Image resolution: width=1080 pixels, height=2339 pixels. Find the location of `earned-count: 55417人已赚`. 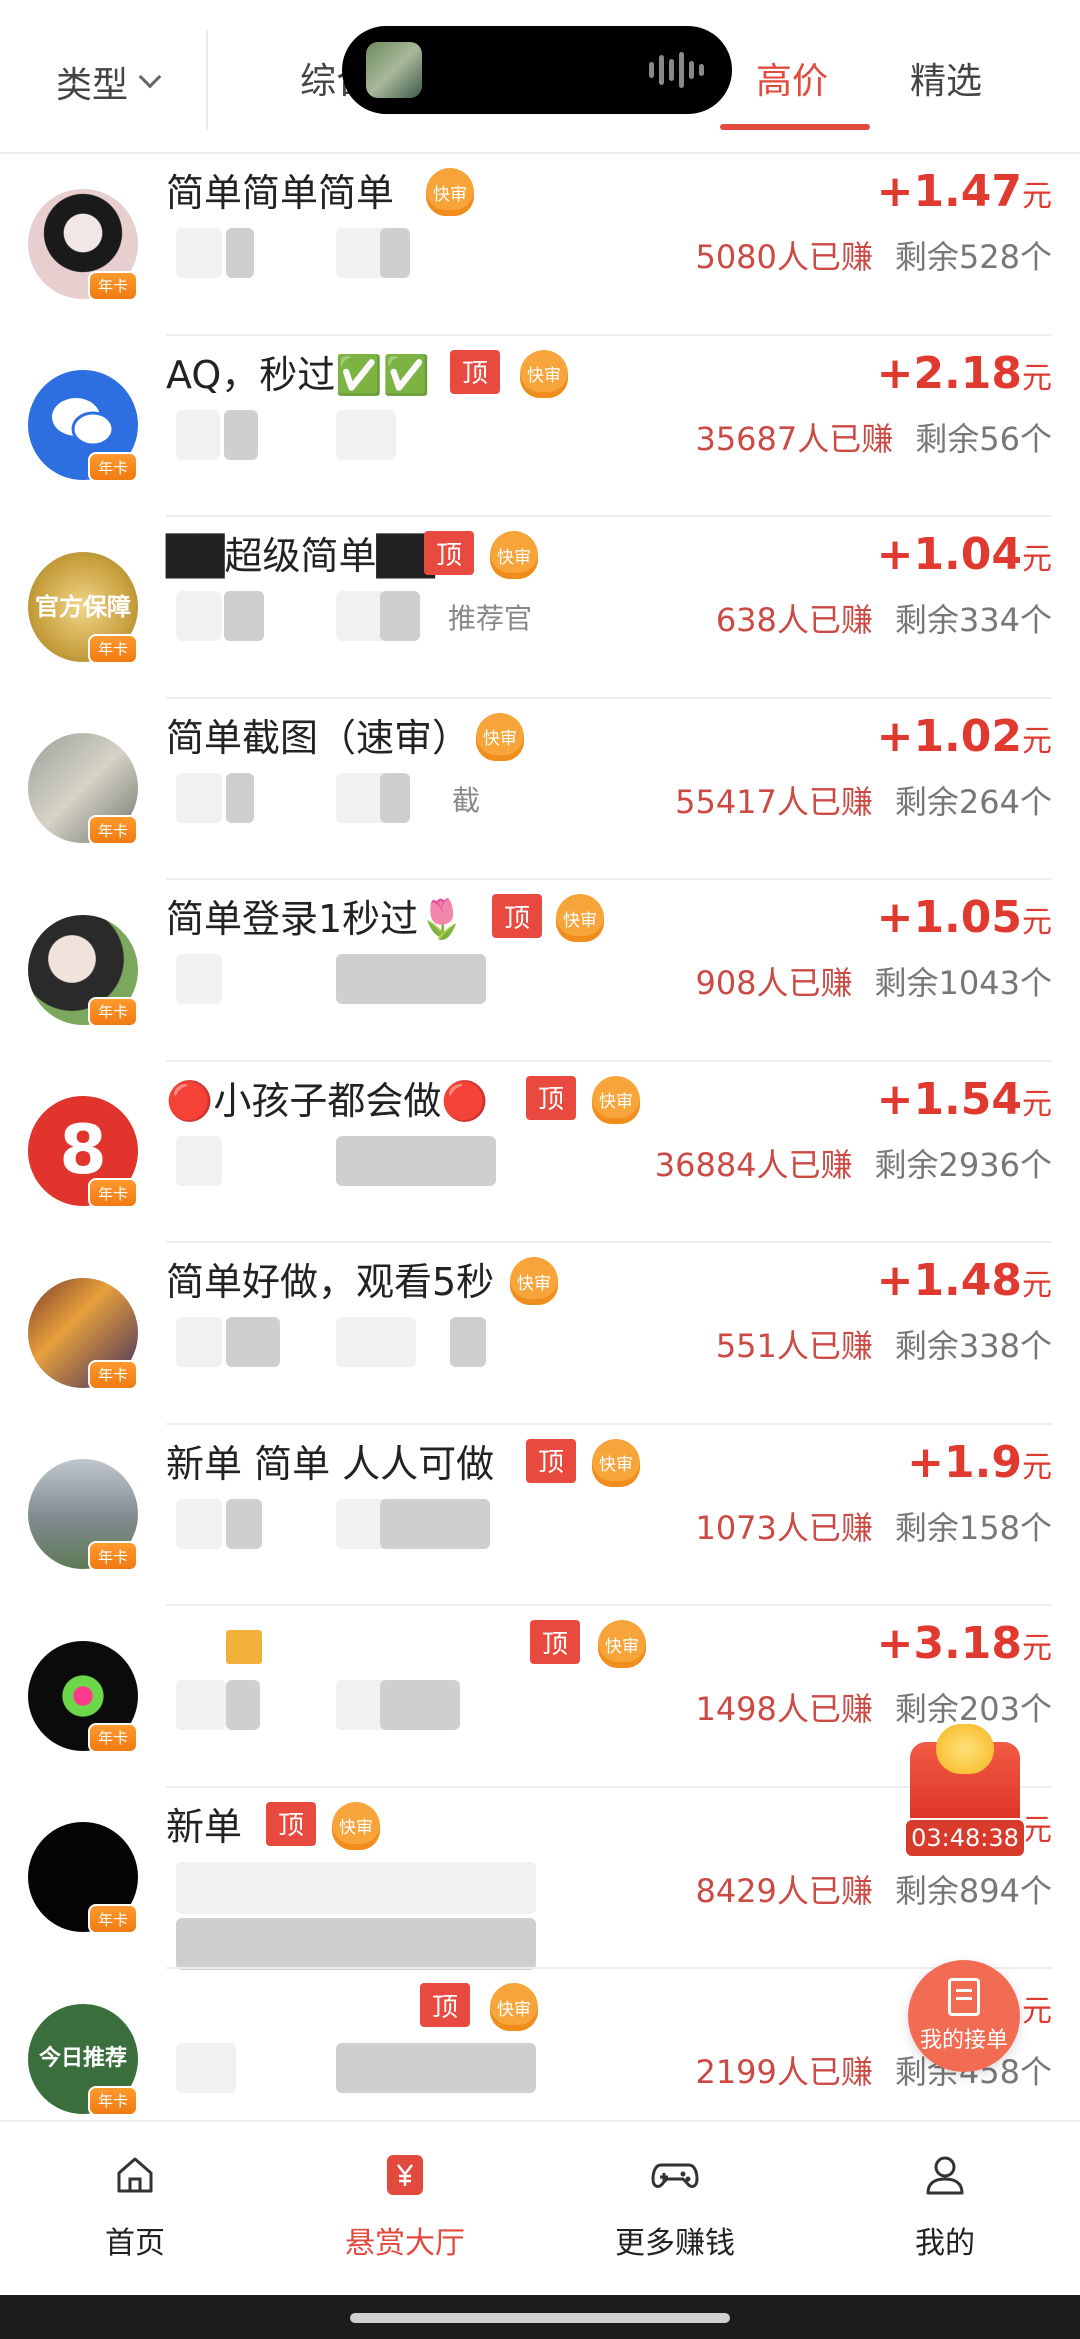

earned-count: 55417人已赚 is located at coordinates (774, 801).